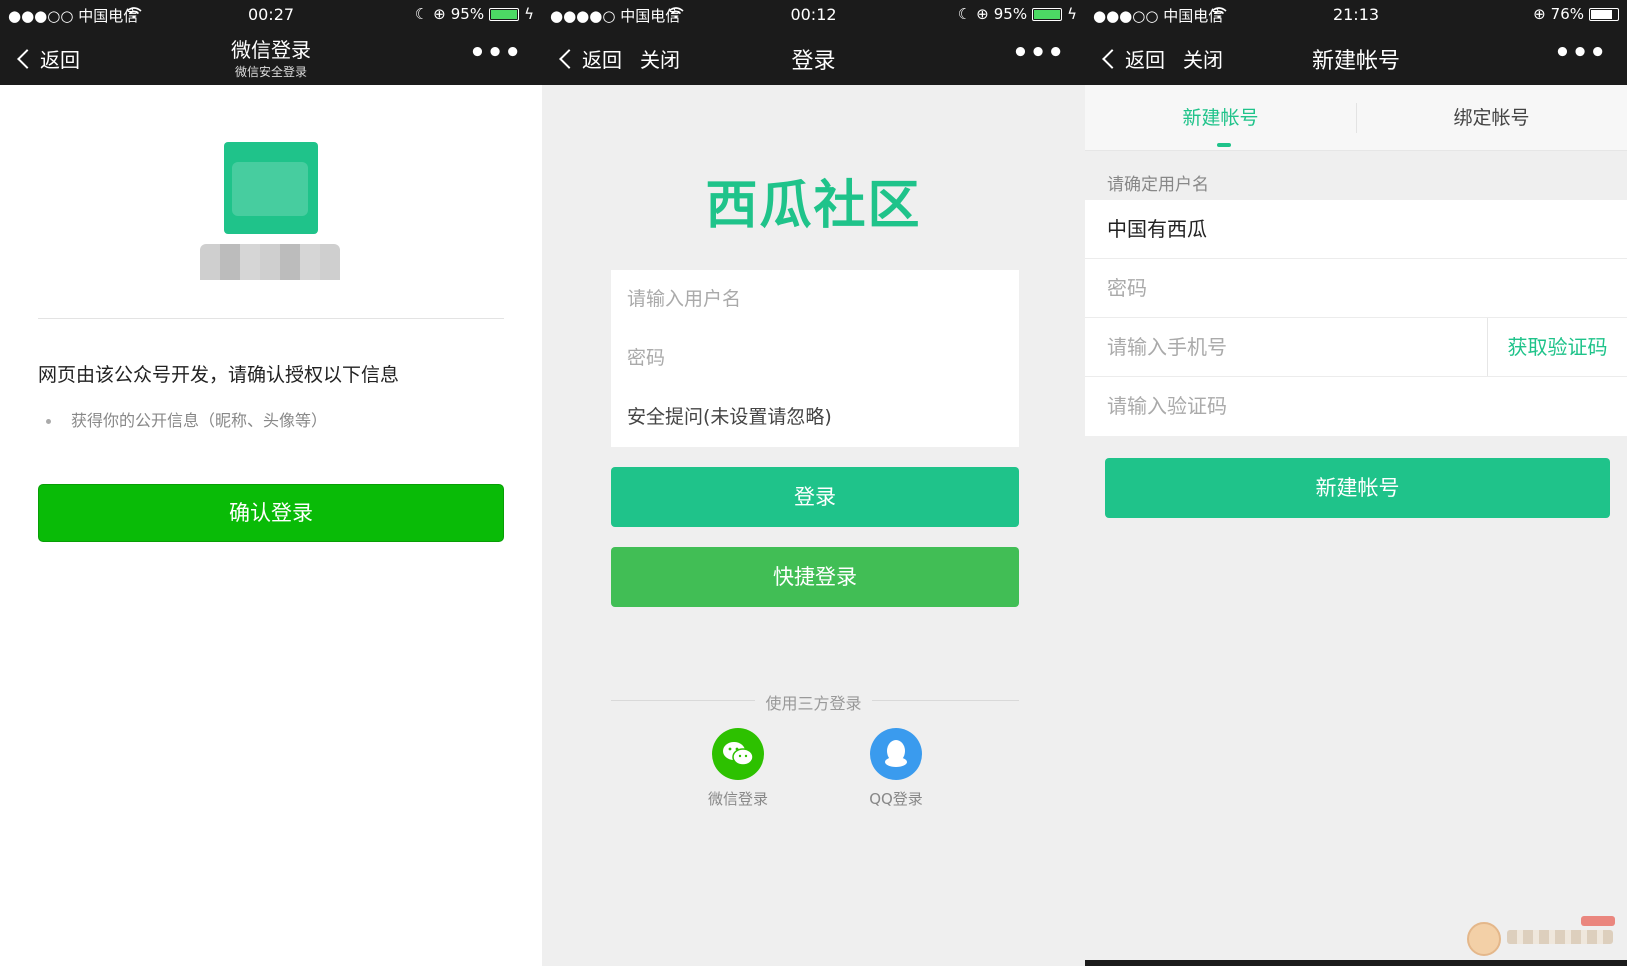 The image size is (1627, 966). I want to click on battery-percent: 76%, so click(1567, 14).